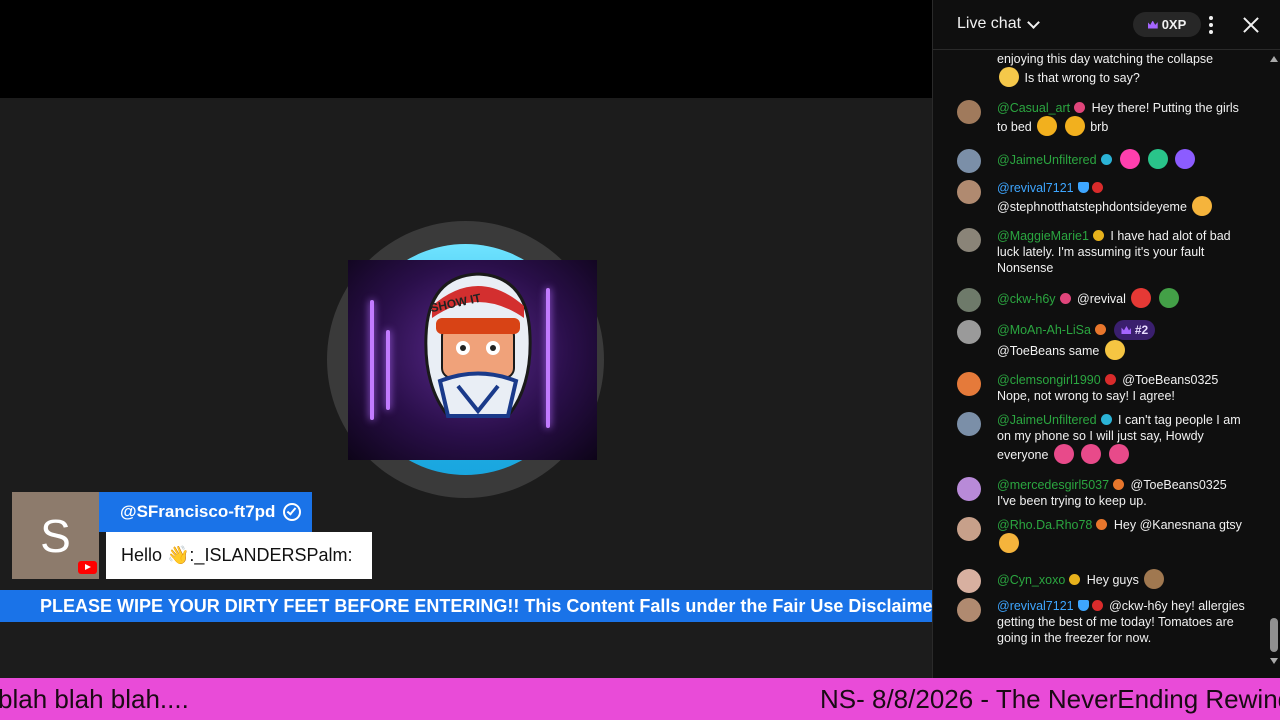  I want to click on author-name: @mercedesgirl5037, so click(1053, 485).